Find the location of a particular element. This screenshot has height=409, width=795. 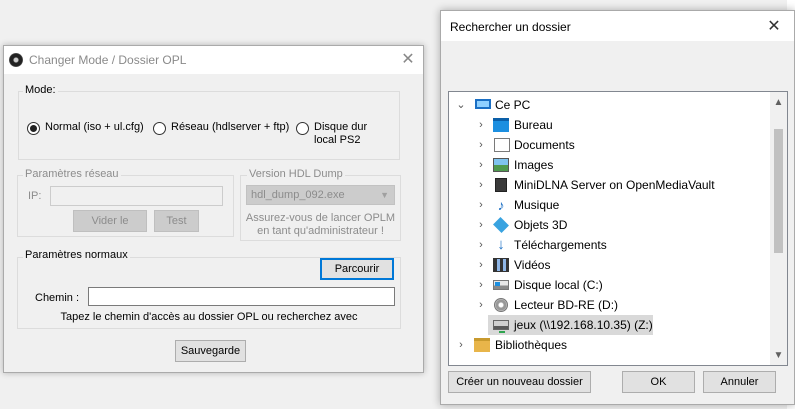

radio-disque: Disque dur local PS2 is located at coordinates (331, 134).